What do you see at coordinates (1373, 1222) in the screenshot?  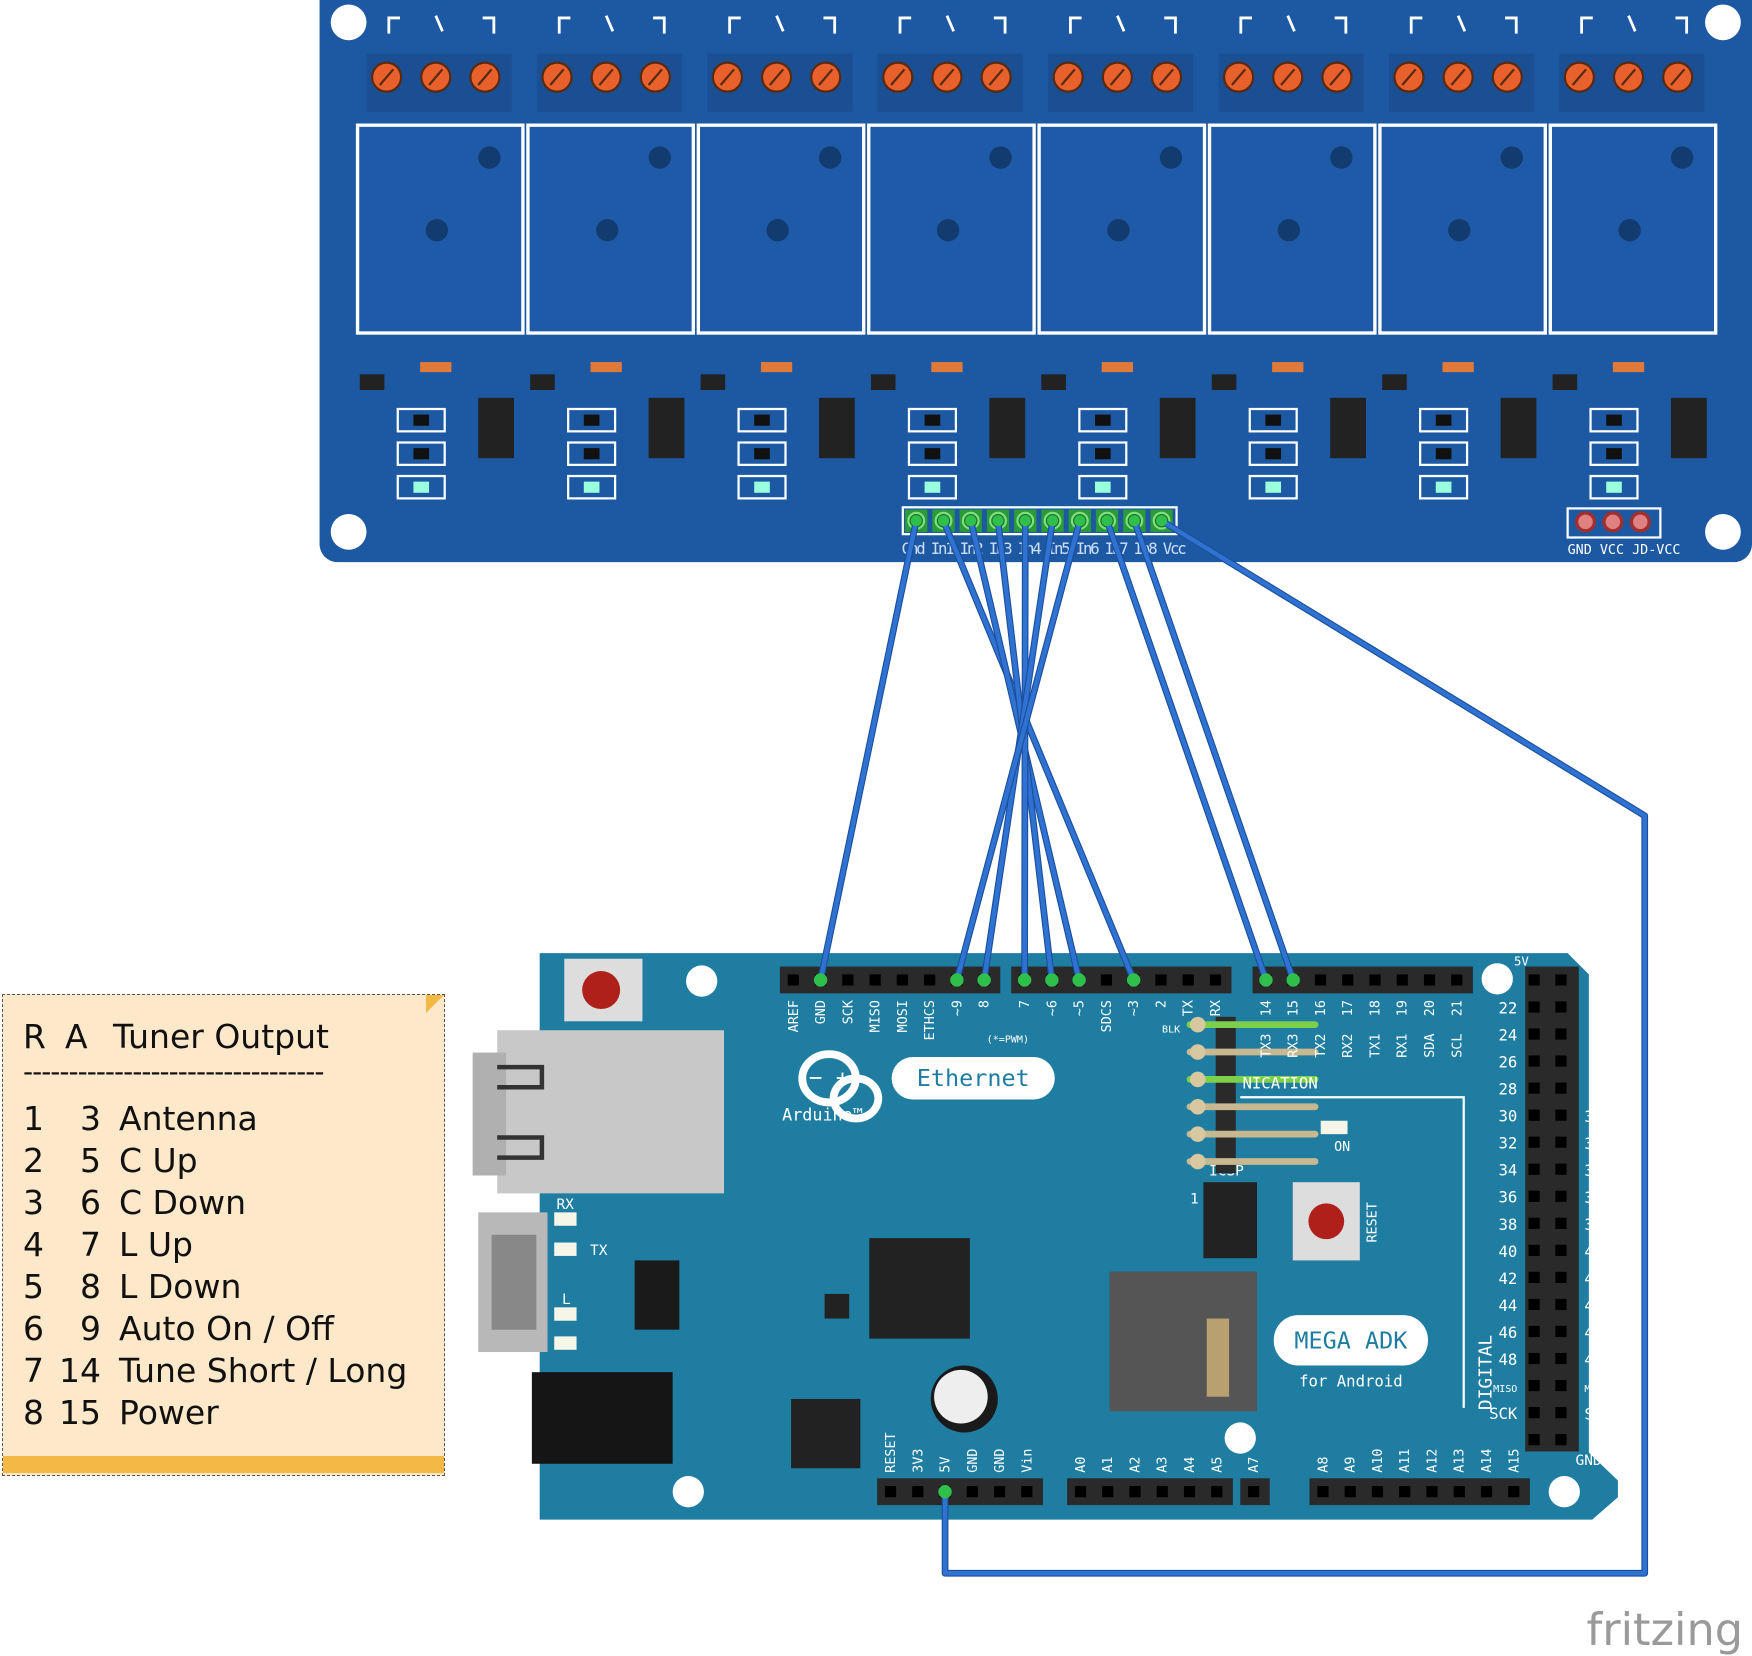 I see `reset-label: RESET` at bounding box center [1373, 1222].